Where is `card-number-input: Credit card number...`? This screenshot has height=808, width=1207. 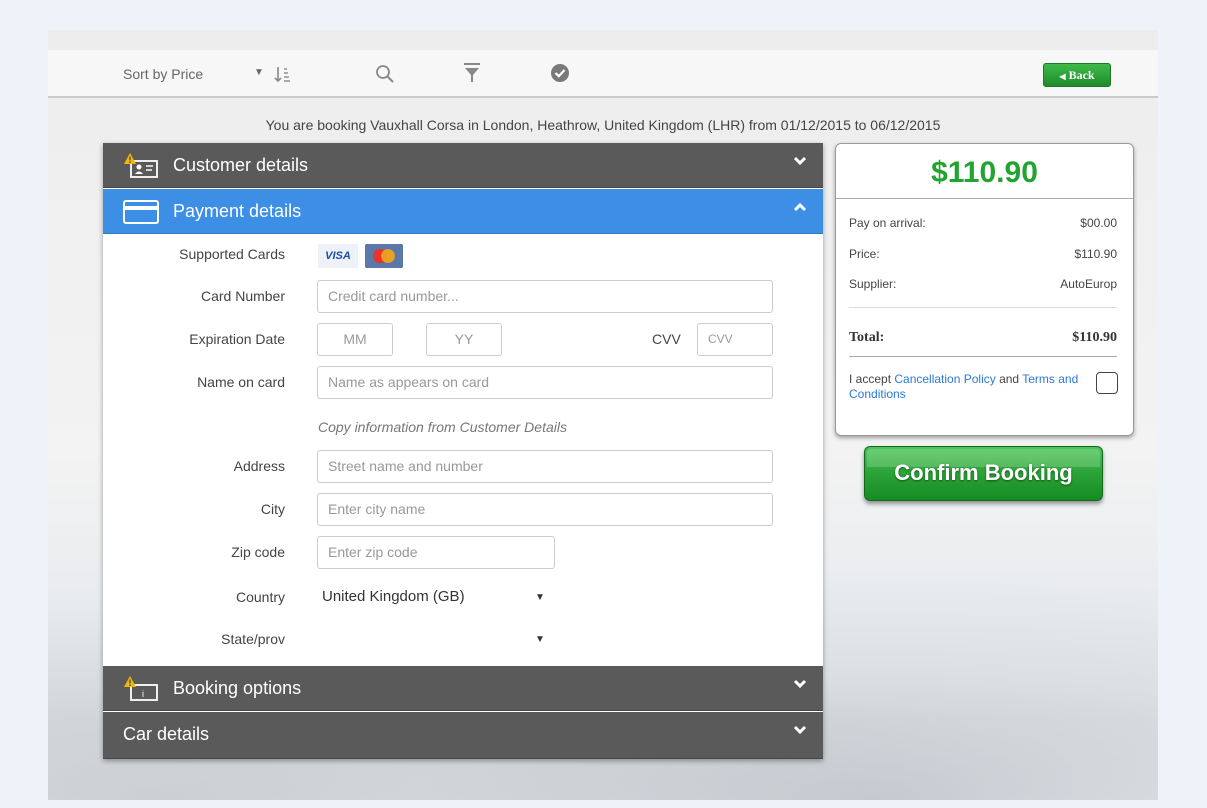
card-number-input: Credit card number... is located at coordinates (545, 296).